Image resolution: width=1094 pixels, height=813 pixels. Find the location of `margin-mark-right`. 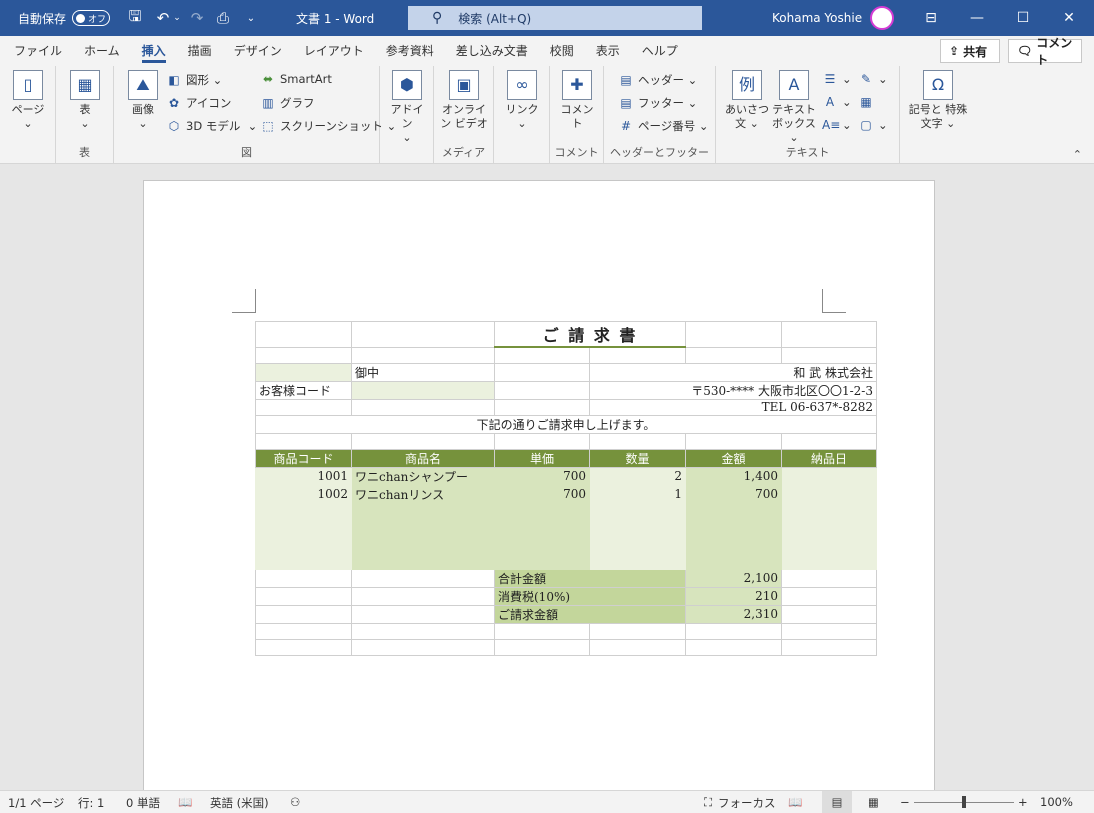

margin-mark-right is located at coordinates (834, 301).